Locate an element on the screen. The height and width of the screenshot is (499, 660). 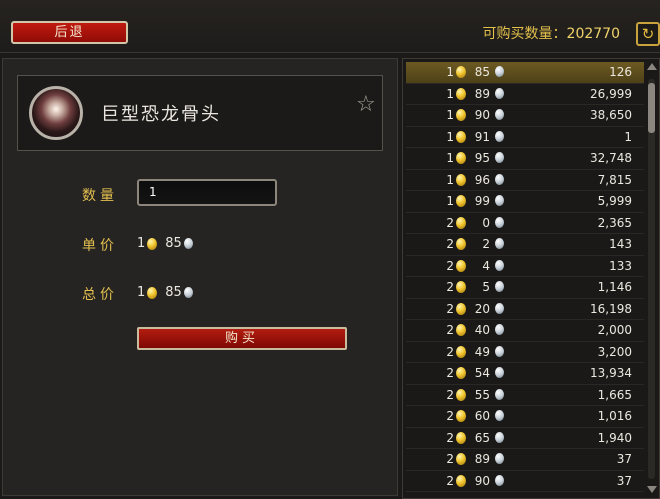
scrollbar-thumb is located at coordinates (651, 108).